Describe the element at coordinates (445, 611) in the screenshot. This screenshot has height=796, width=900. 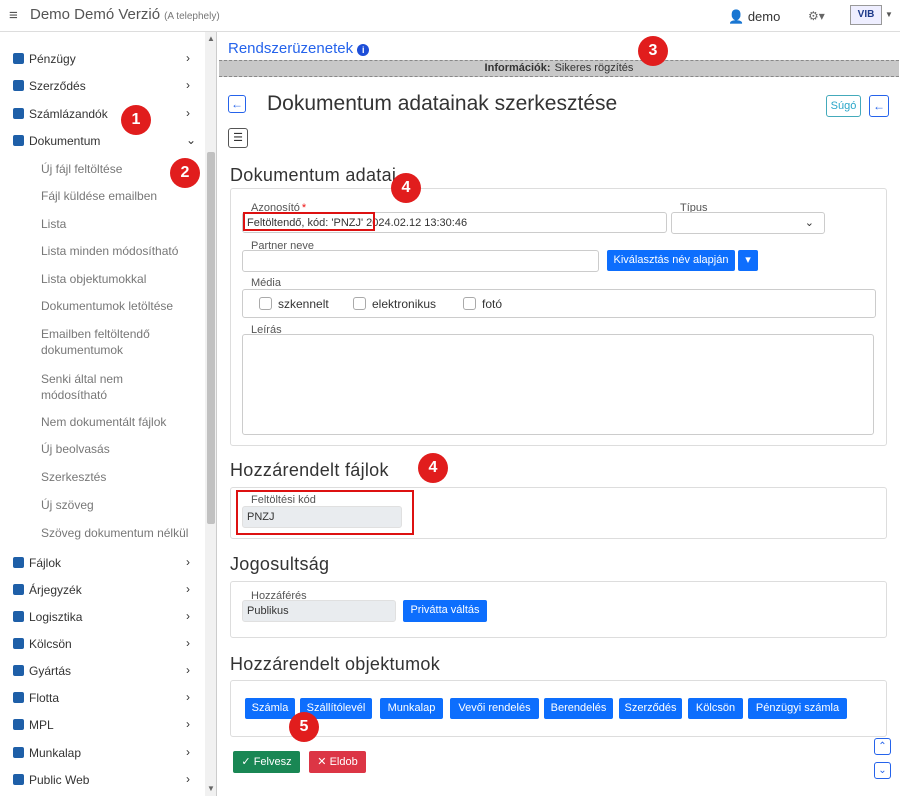
I see `make-private-button: Privátta váltás` at that location.